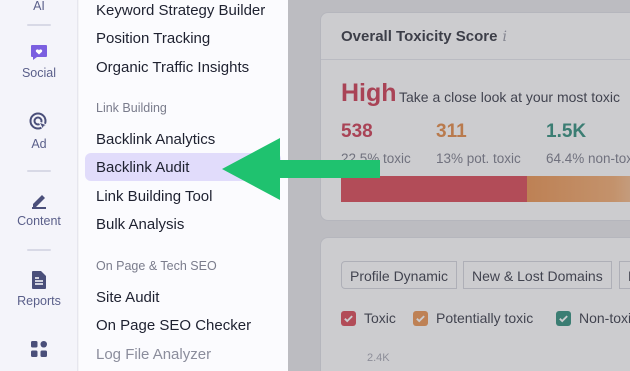 The width and height of the screenshot is (630, 371). What do you see at coordinates (478, 158) in the screenshot?
I see `stat-label: 13% pot. toxic` at bounding box center [478, 158].